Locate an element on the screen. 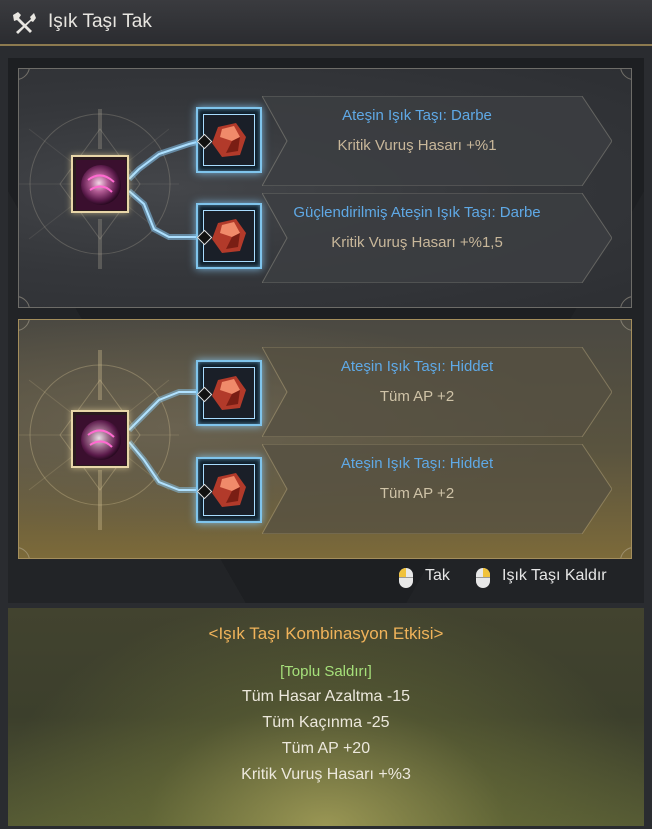  stone-effect: Kritik Vuruş Hasarı +%1,5 is located at coordinates (417, 242).